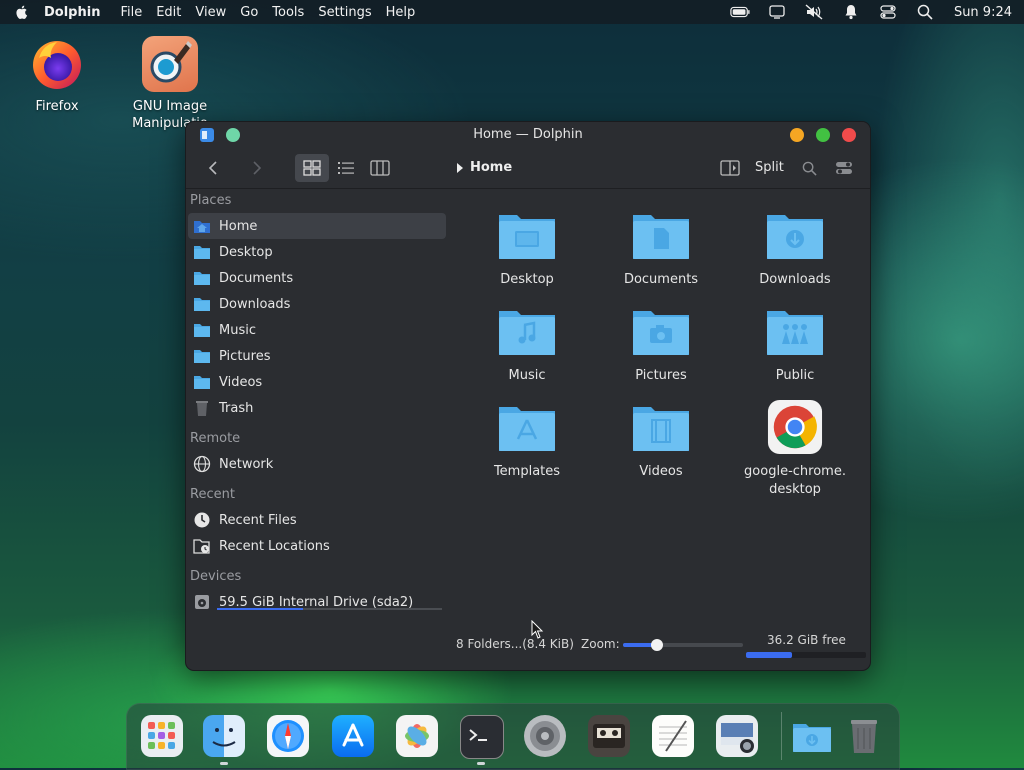 This screenshot has height=770, width=1024. What do you see at coordinates (317, 408) in the screenshot?
I see `sidebar-item-trash: Trash` at bounding box center [317, 408].